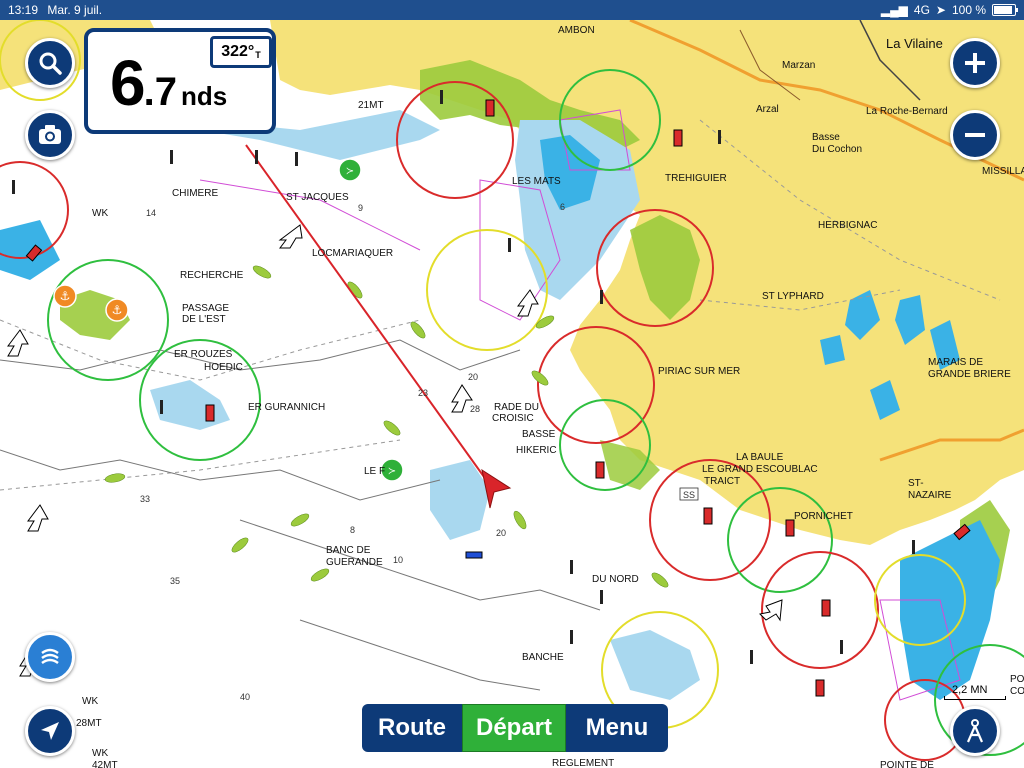 The height and width of the screenshot is (768, 1024). Describe the element at coordinates (722, 481) in the screenshot. I see `label-la-baule-3: TRAICT` at that location.